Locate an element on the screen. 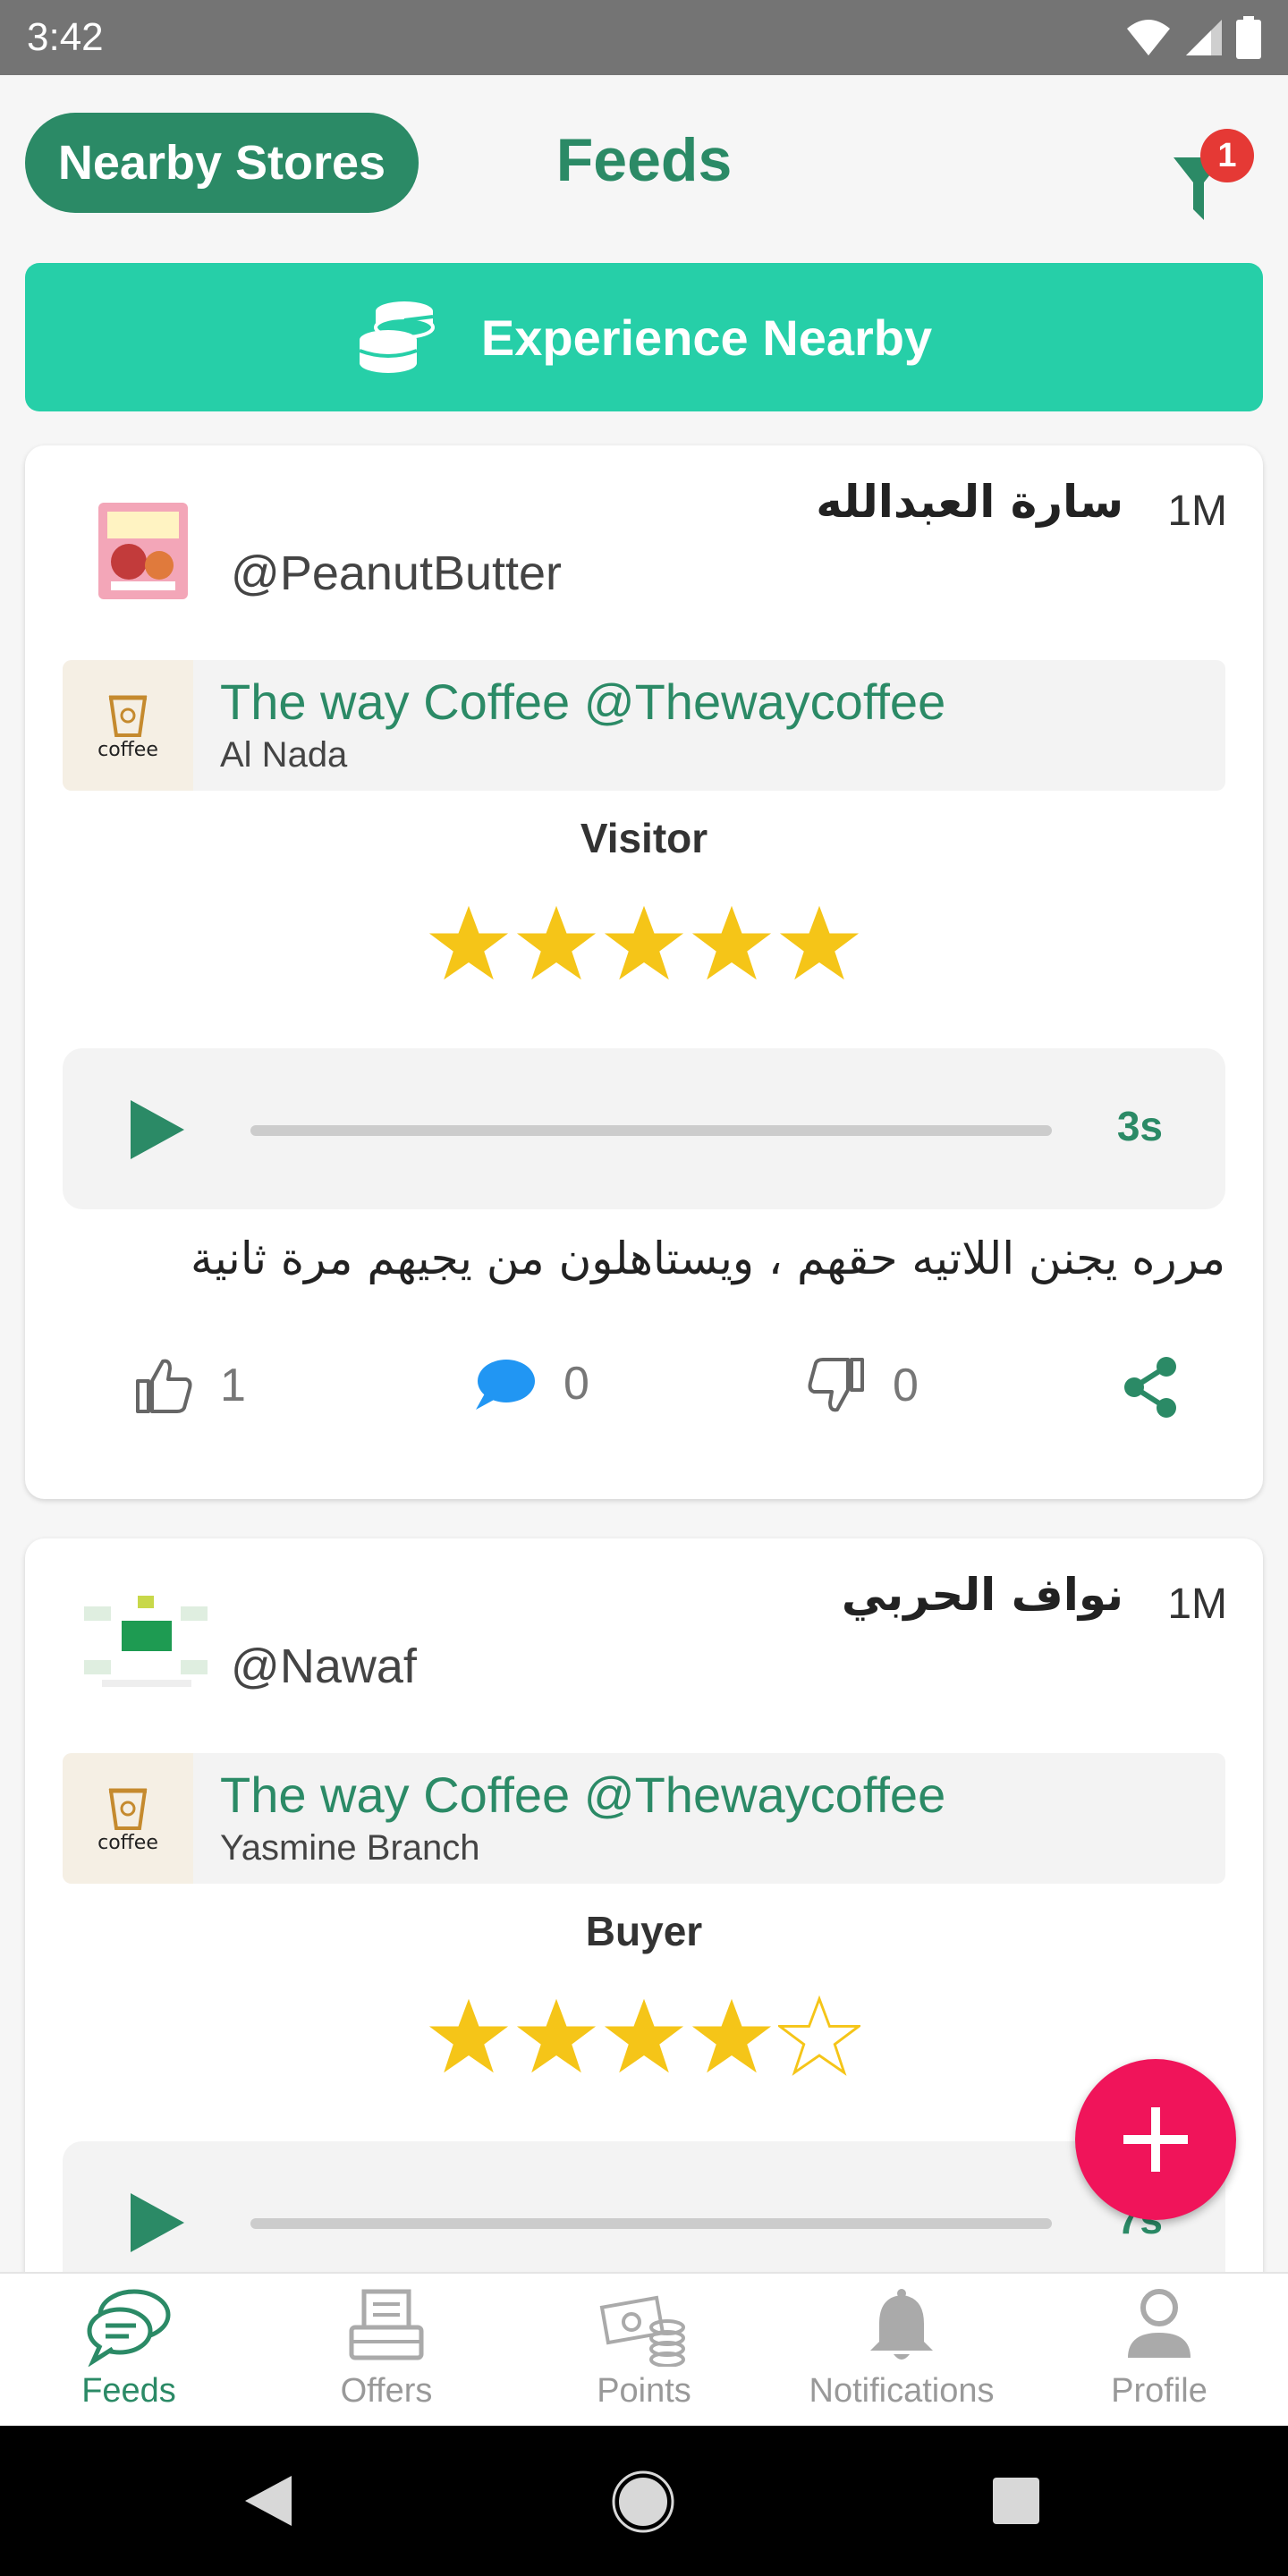  experience-nearby-button: Experience Nearby is located at coordinates (644, 337).